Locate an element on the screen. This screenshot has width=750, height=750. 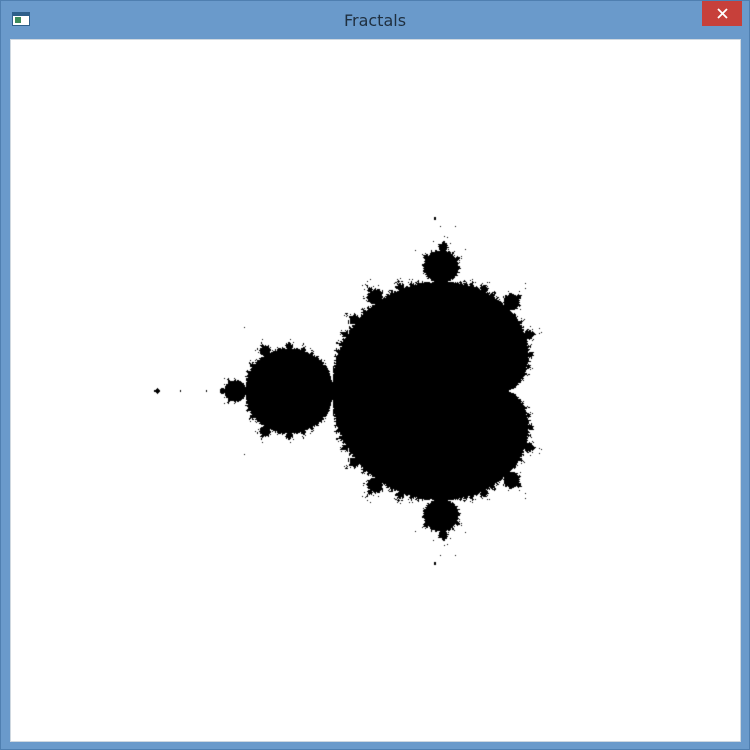
close-button is located at coordinates (722, 13).